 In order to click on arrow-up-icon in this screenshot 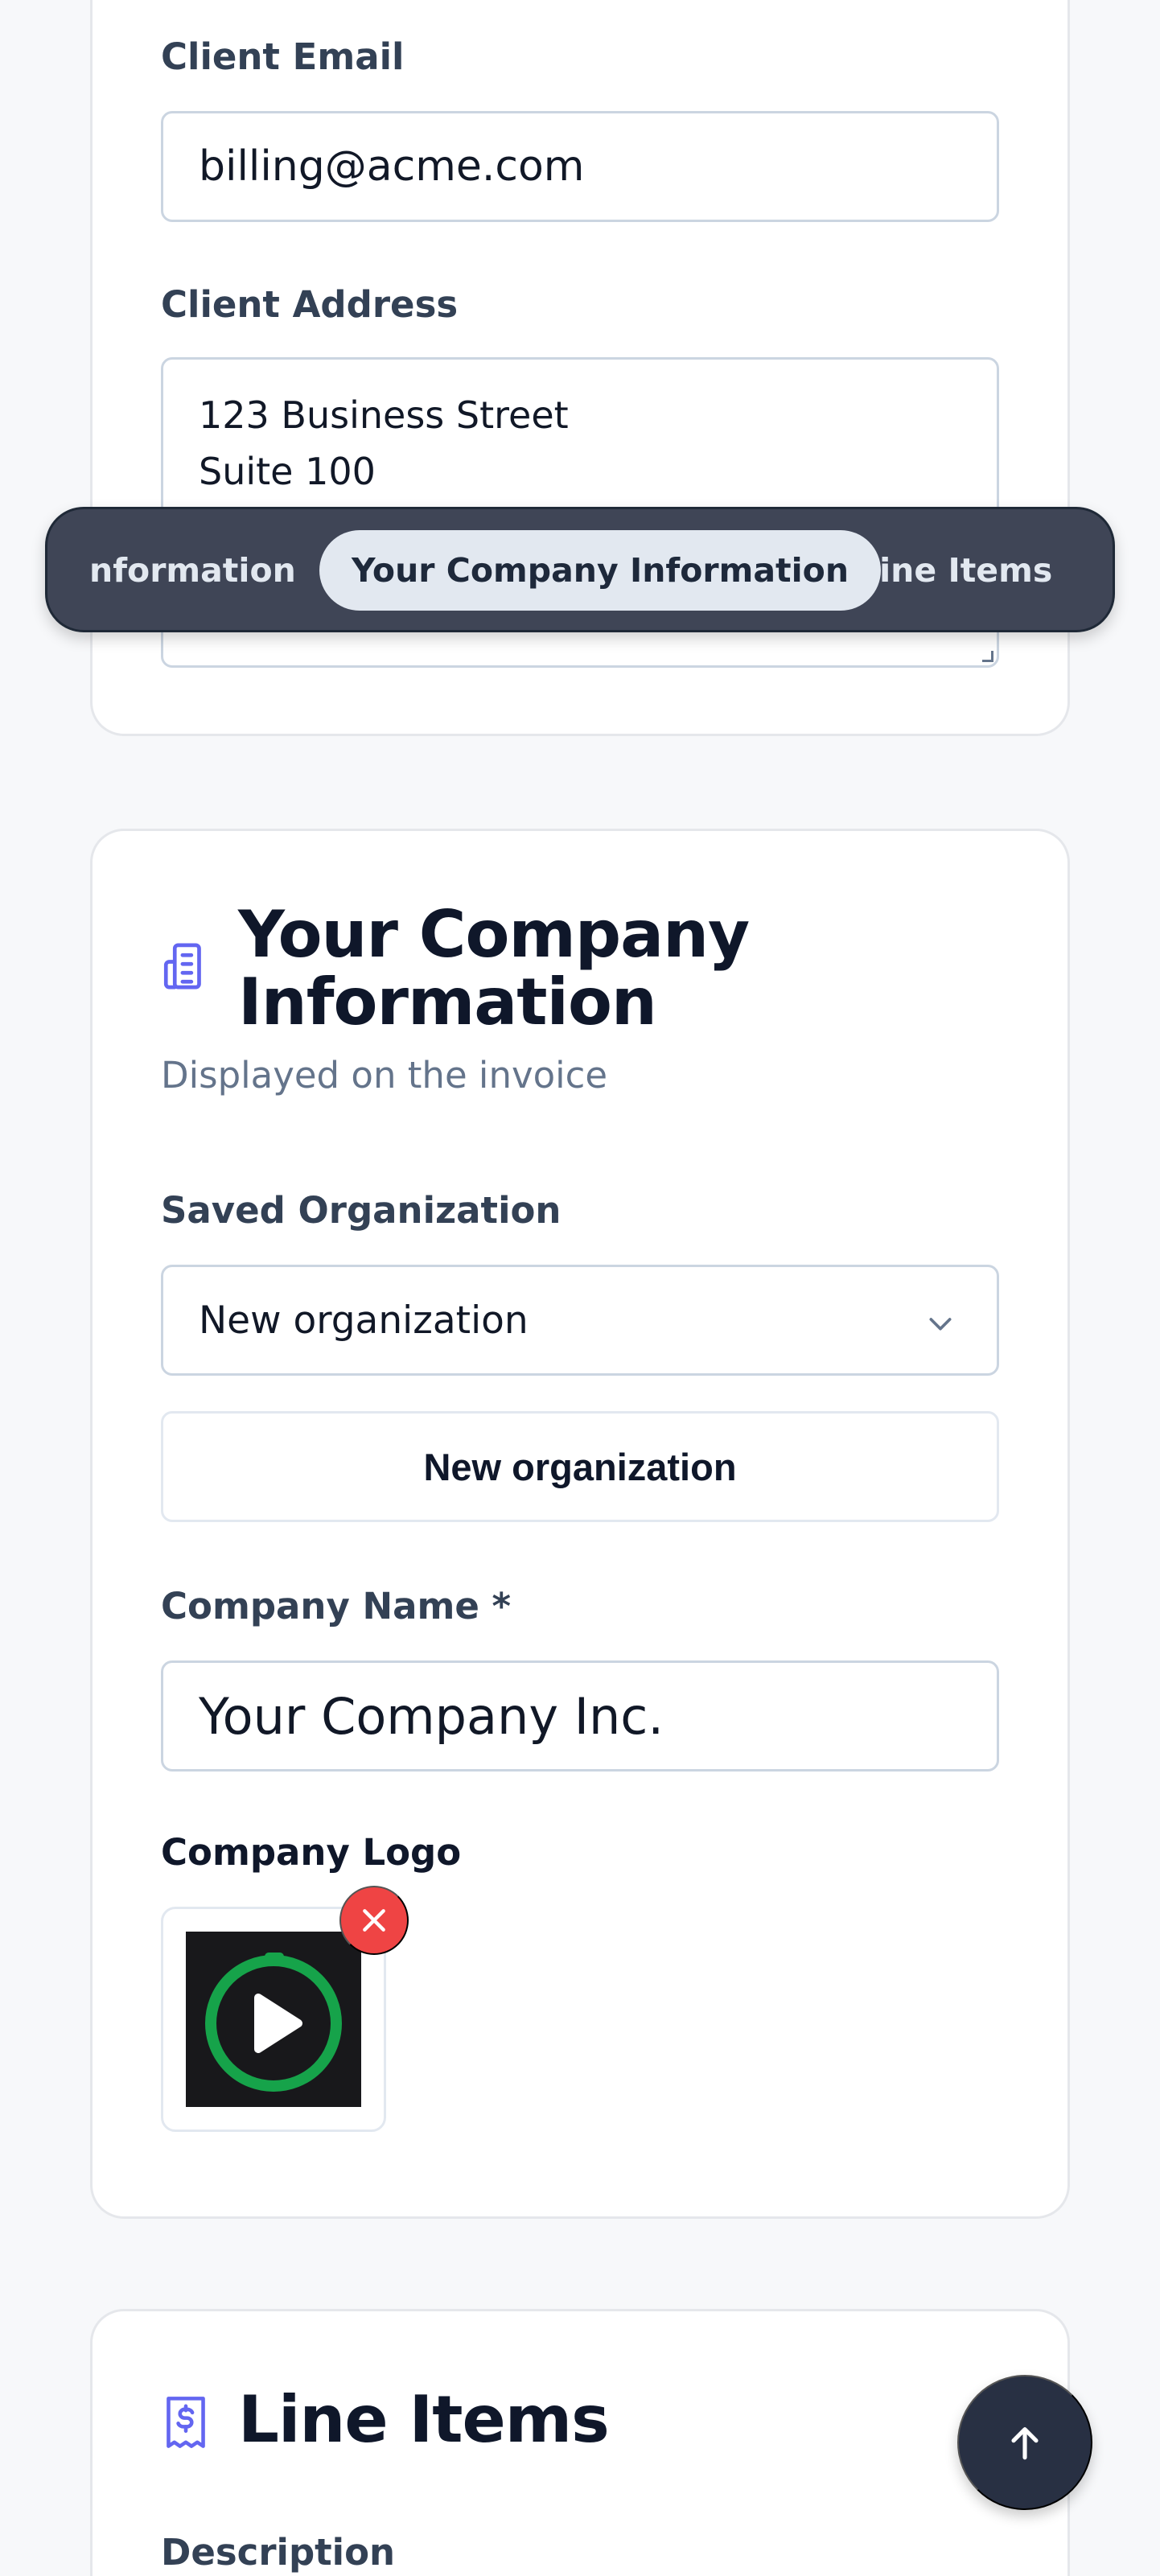, I will do `click(1025, 2443)`.